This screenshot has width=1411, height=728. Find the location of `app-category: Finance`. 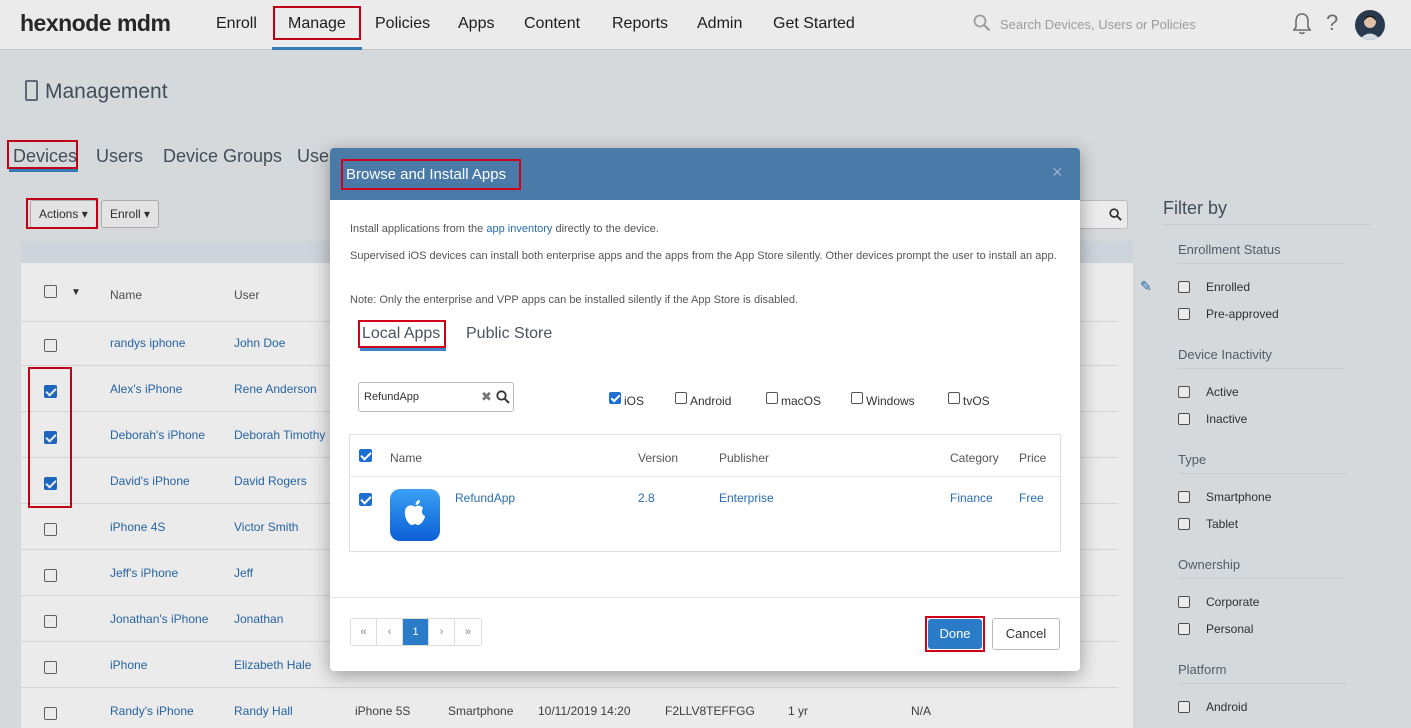

app-category: Finance is located at coordinates (971, 498).